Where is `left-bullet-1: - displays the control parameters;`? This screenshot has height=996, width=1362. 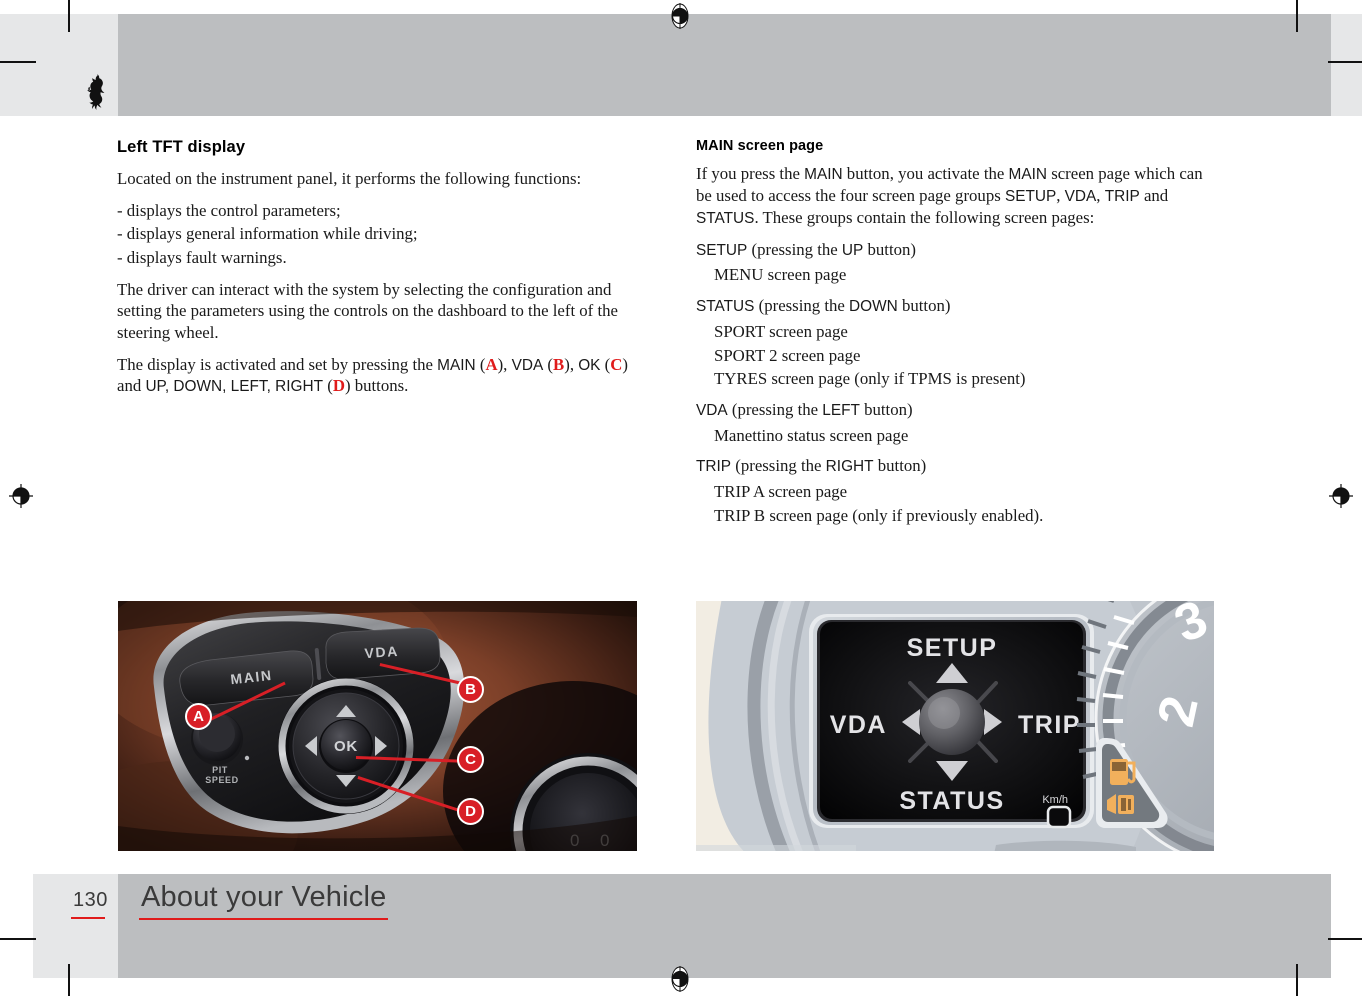
left-bullet-1: - displays the control parameters; is located at coordinates (229, 210).